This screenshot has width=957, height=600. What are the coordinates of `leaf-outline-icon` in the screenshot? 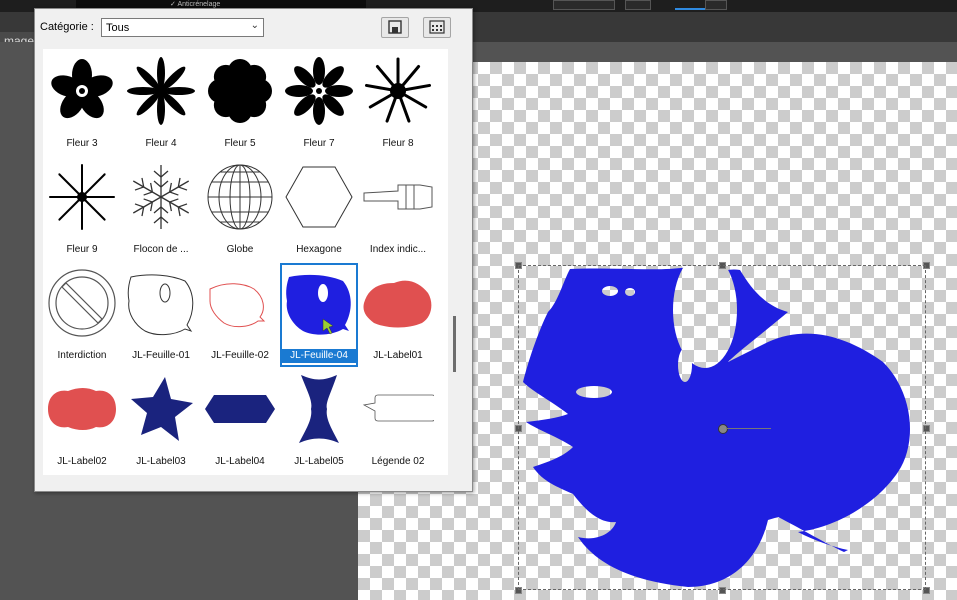 It's located at (160, 305).